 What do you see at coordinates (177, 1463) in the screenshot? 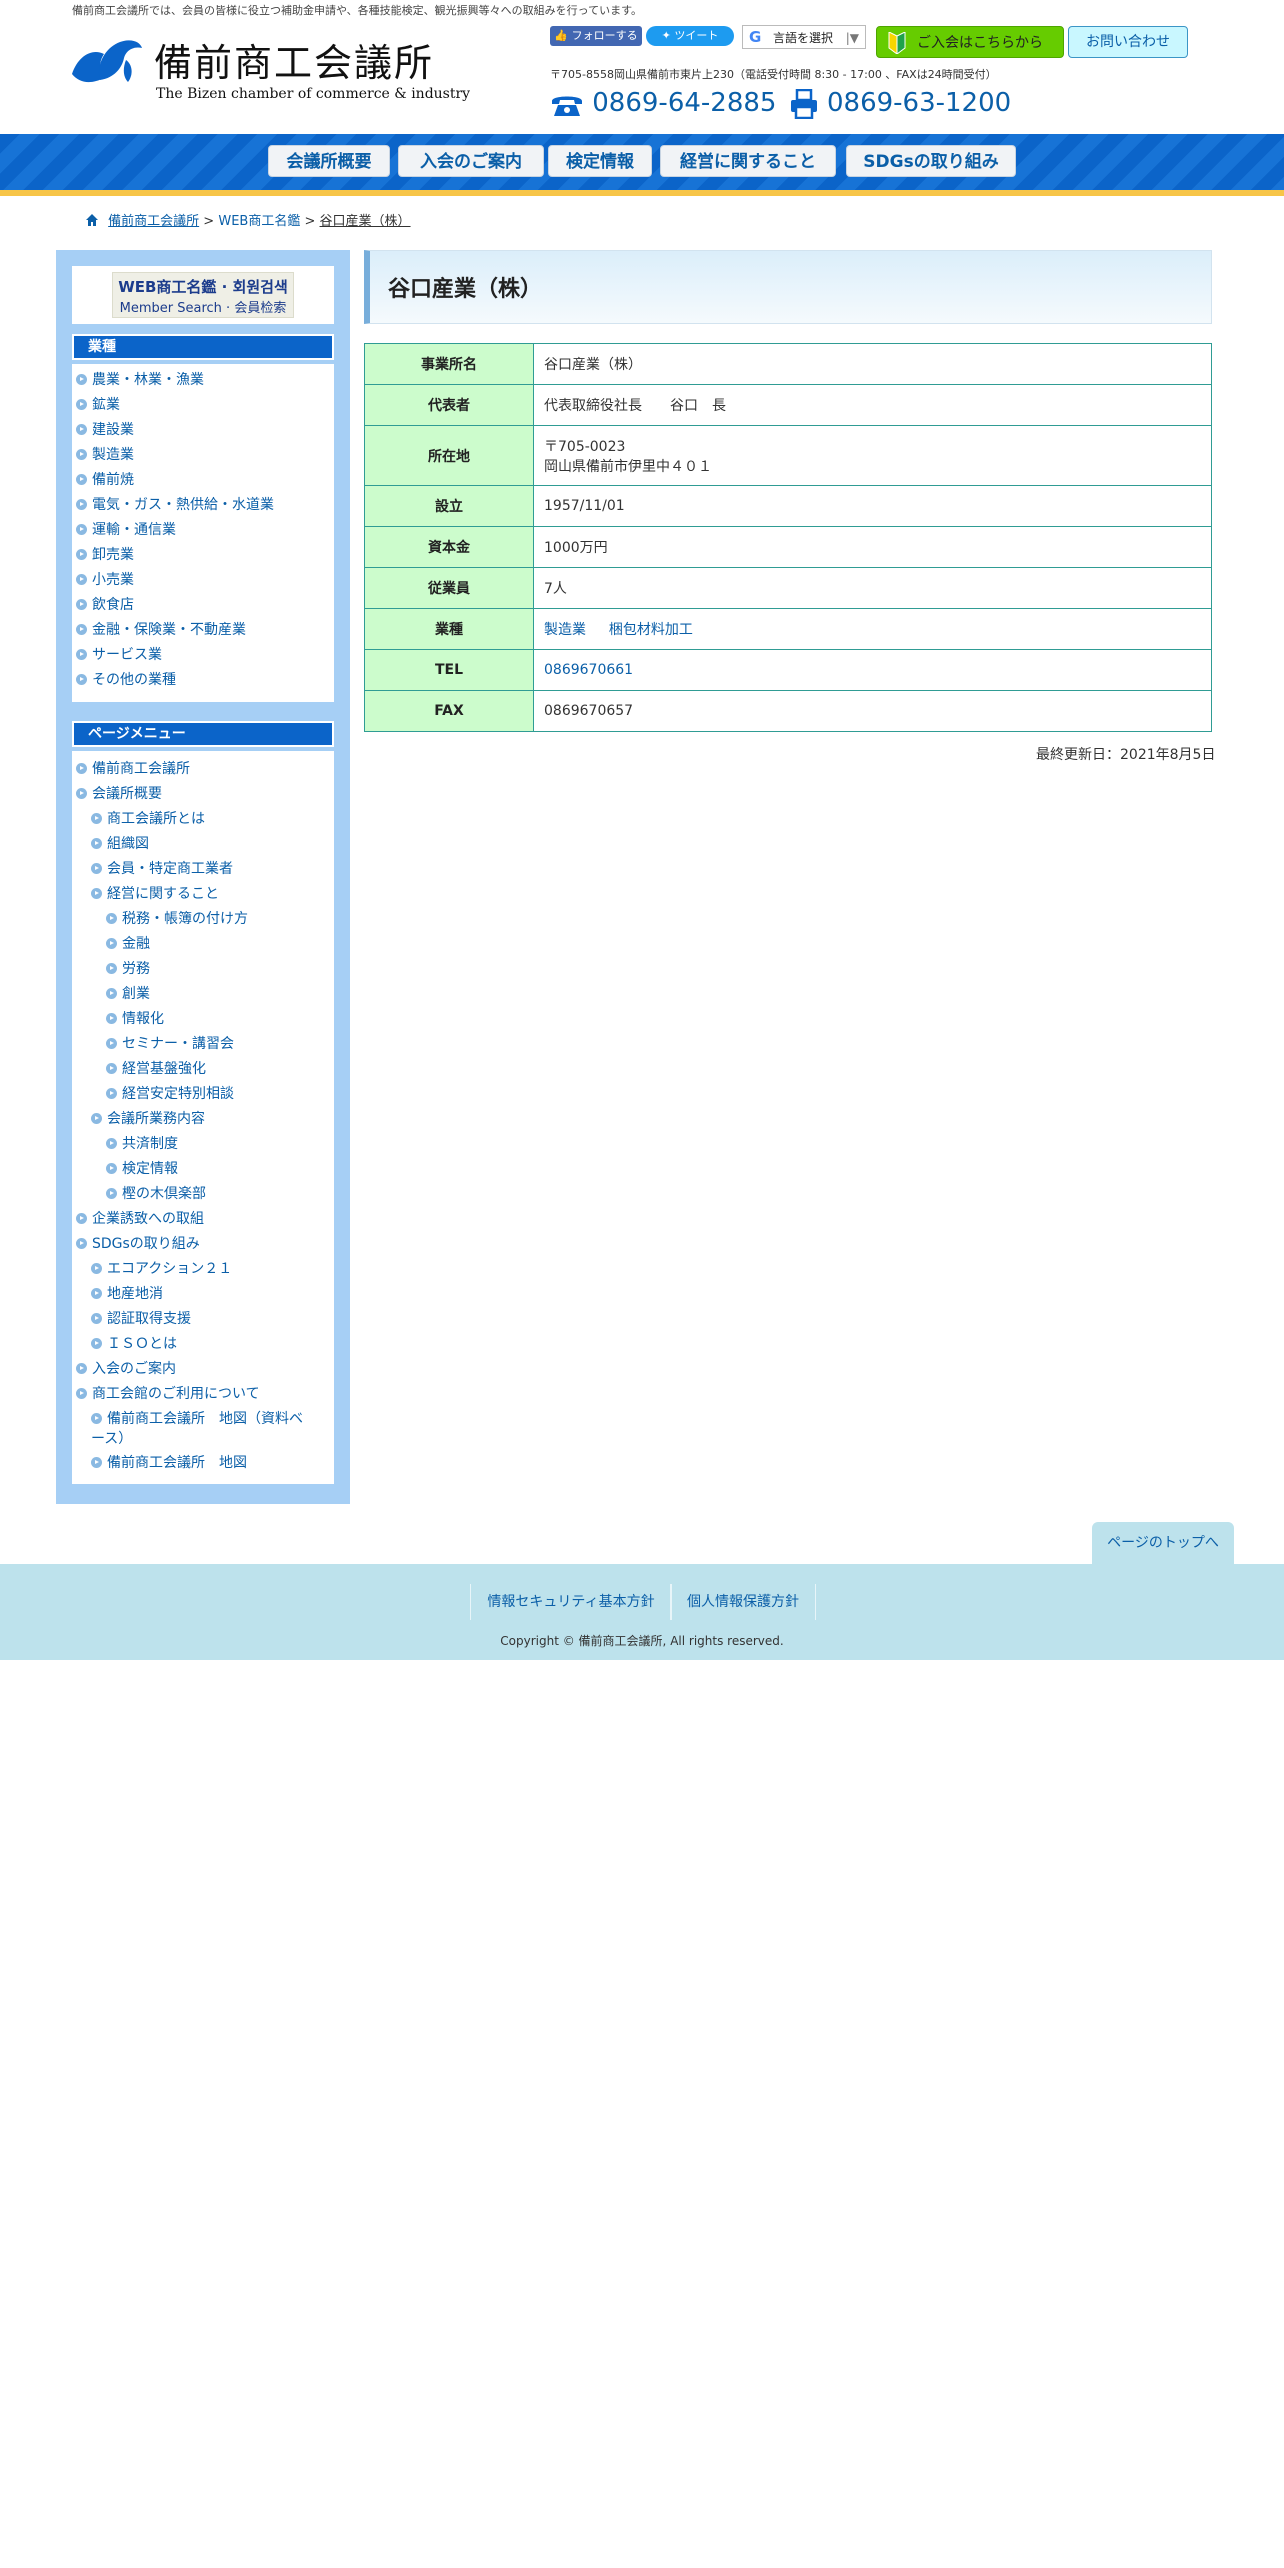
I see `sidebar-item-label: 備前商工会議所 地図` at bounding box center [177, 1463].